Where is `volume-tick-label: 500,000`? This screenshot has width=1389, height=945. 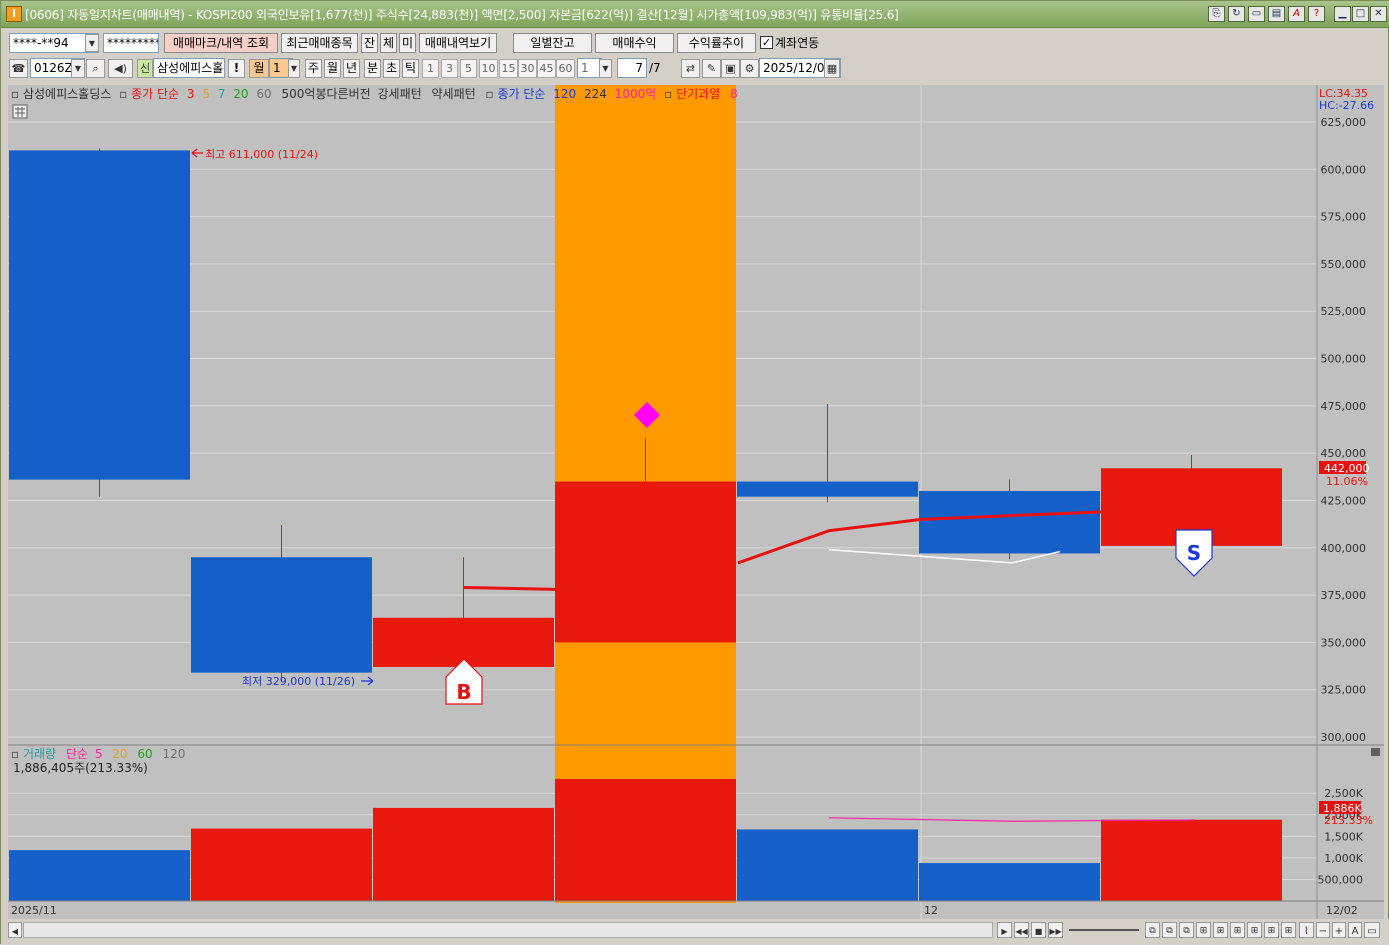
volume-tick-label: 500,000 is located at coordinates (1341, 879).